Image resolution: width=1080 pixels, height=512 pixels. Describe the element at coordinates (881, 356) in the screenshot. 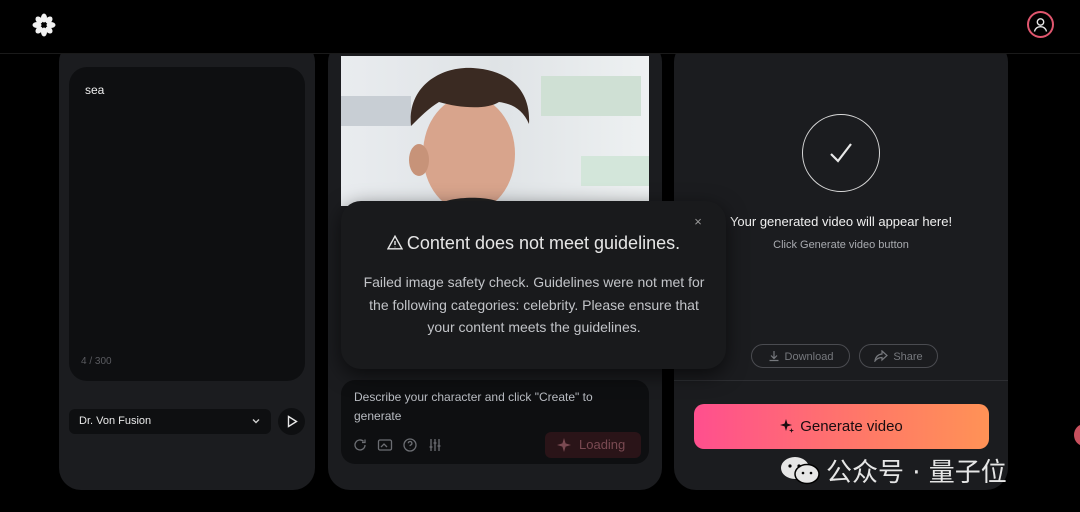

I see `share-icon` at that location.